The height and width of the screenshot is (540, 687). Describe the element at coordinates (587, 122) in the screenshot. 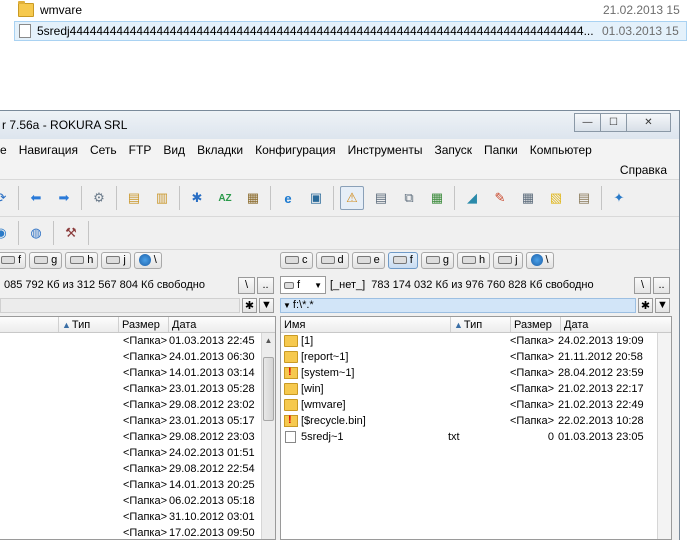

I see `minimize-button: —` at that location.